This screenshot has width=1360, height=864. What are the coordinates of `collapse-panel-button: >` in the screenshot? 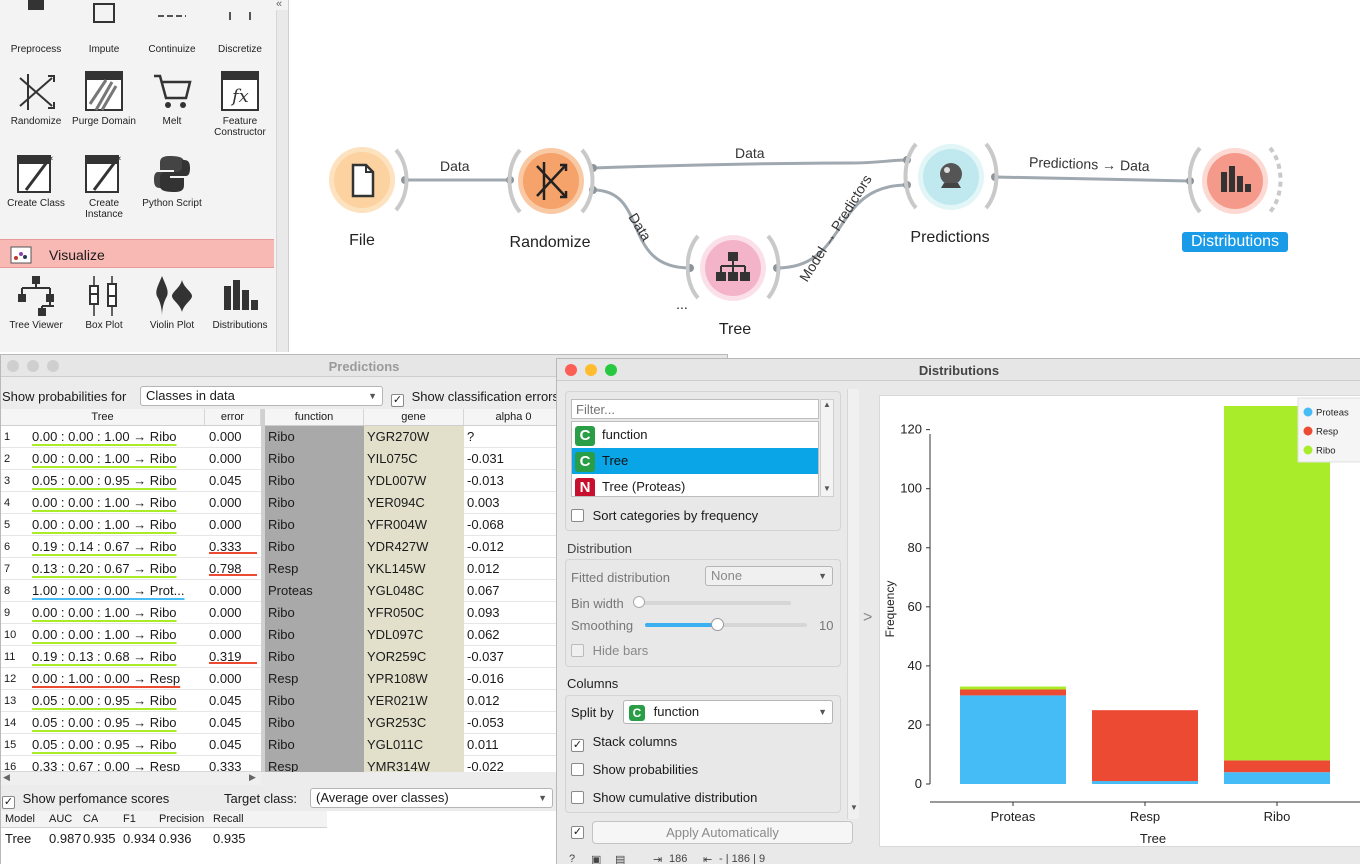 It's located at (867, 618).